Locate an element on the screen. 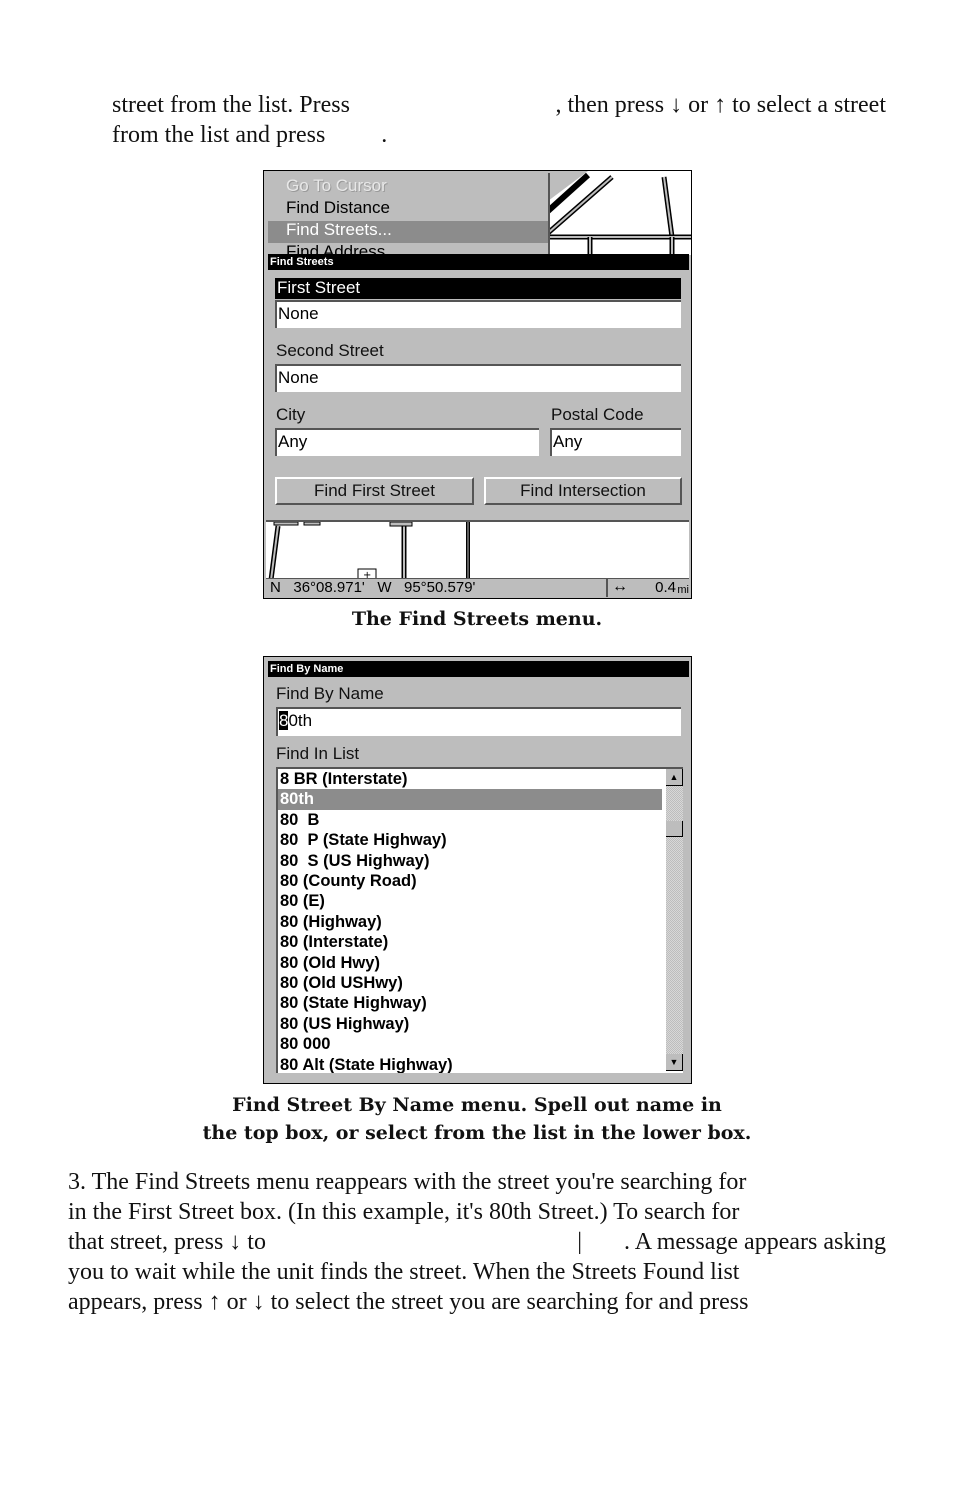 Image resolution: width=954 pixels, height=1487 pixels. menu-item-go-to-cursor: Go To Cursor is located at coordinates (336, 186).